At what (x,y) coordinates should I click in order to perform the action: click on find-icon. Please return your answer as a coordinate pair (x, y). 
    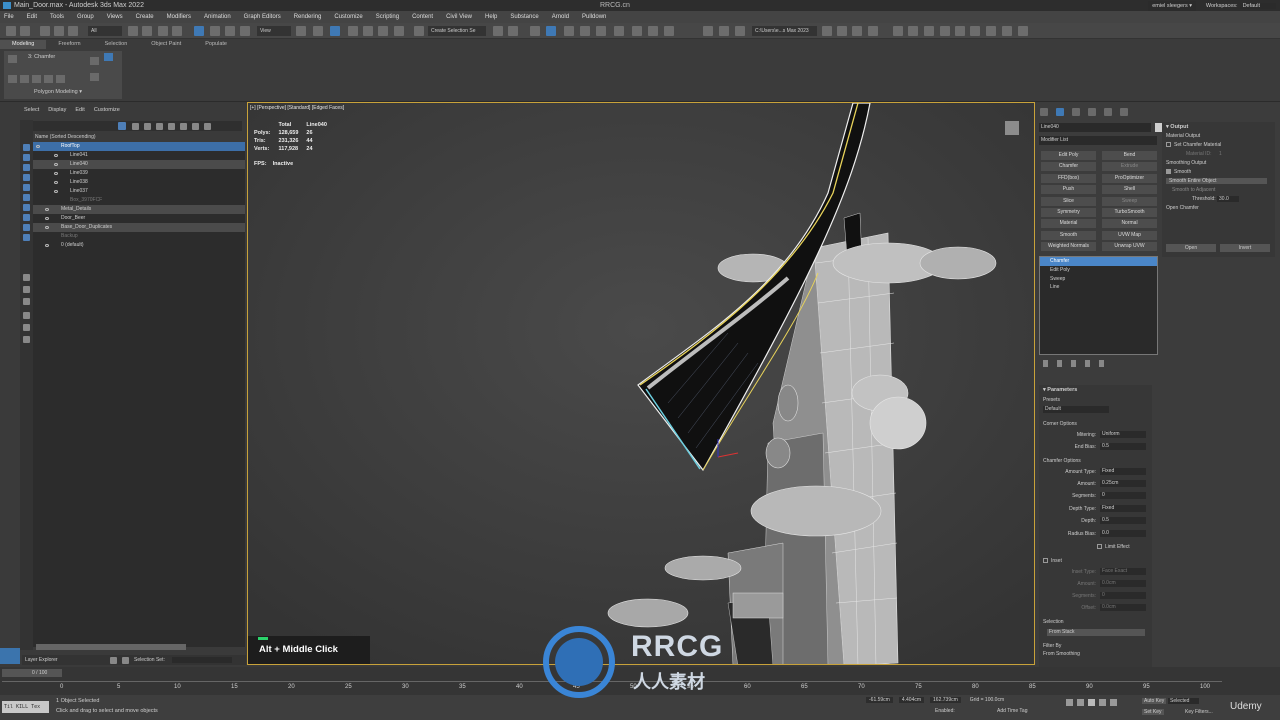
    Looking at the image, I should click on (26, 315).